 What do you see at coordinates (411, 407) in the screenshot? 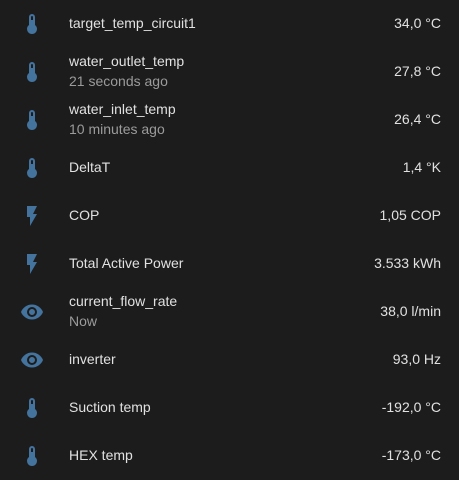
I see `entity-state: -192,0 °C` at bounding box center [411, 407].